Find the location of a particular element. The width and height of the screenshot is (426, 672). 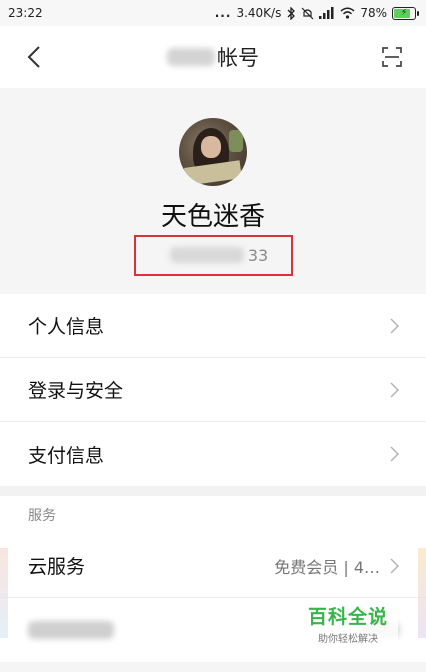

title-redacted is located at coordinates (191, 57).